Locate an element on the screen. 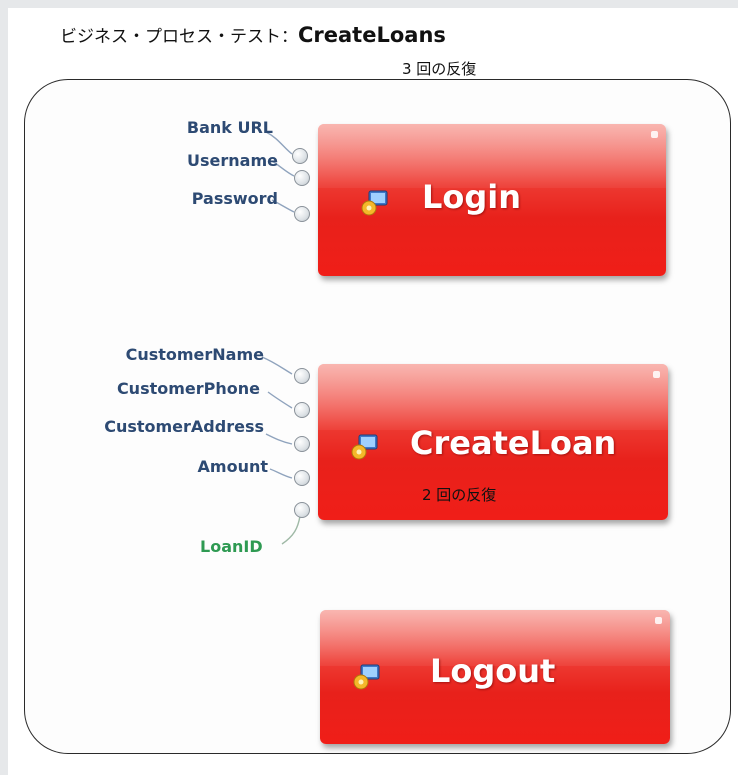 Image resolution: width=738 pixels, height=775 pixels. login-label: Login is located at coordinates (472, 197).